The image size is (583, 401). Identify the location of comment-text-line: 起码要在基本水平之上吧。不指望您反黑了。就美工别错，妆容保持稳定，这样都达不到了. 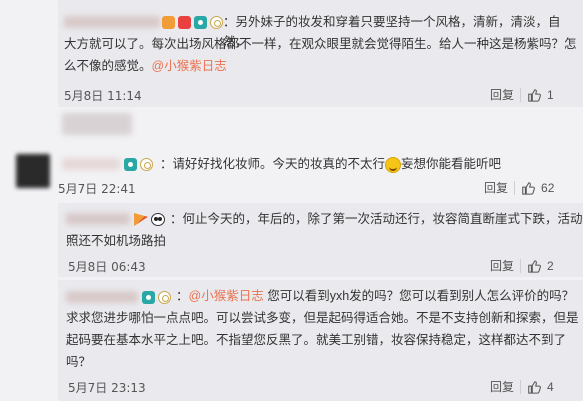
(316, 340).